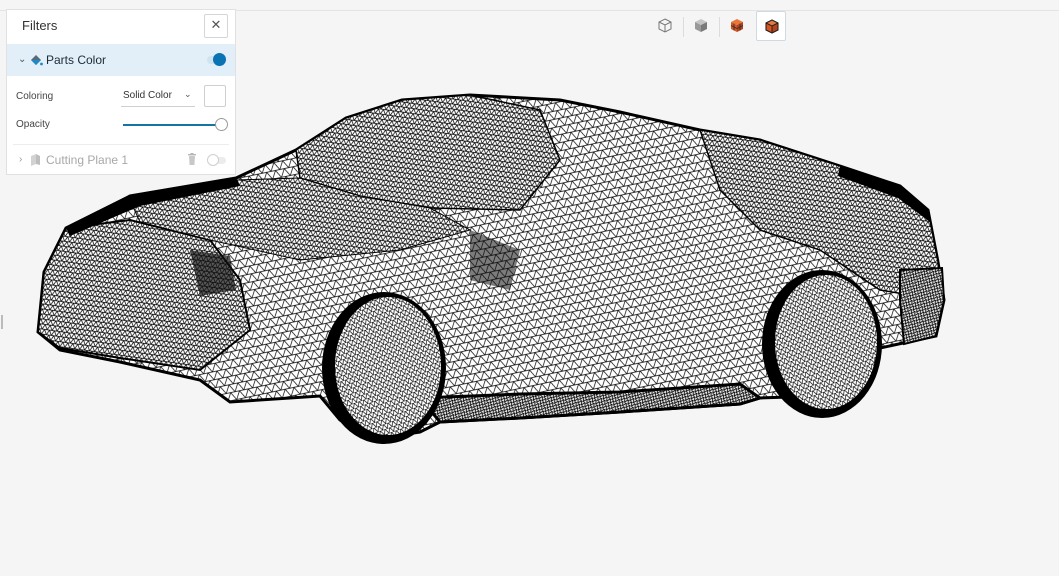 The height and width of the screenshot is (576, 1059). I want to click on coloring-select-value: Solid Color, so click(147, 95).